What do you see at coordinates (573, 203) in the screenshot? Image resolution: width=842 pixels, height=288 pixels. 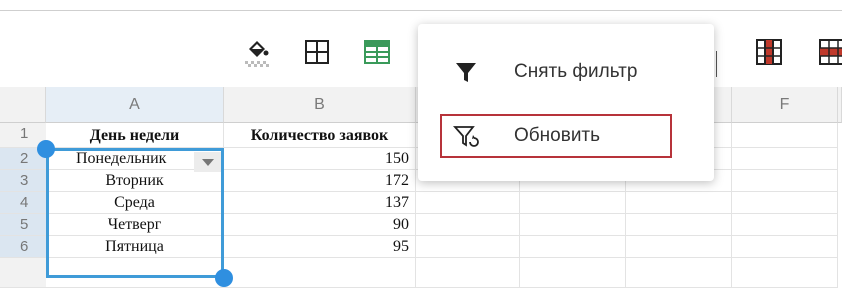 I see `cell-d4` at bounding box center [573, 203].